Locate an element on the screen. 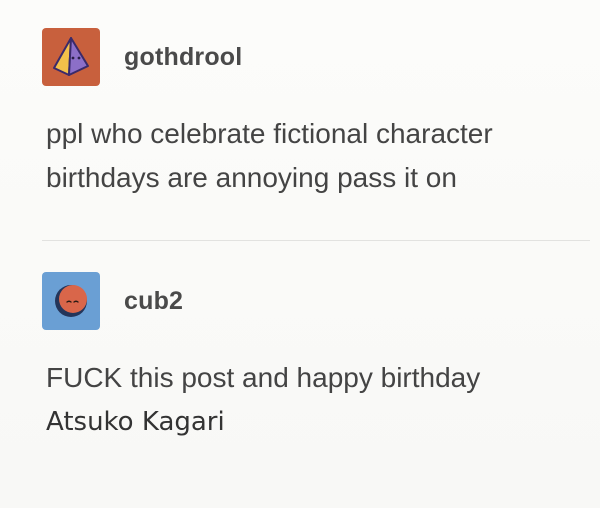 This screenshot has width=600, height=508. post-header: cub2 is located at coordinates (316, 301).